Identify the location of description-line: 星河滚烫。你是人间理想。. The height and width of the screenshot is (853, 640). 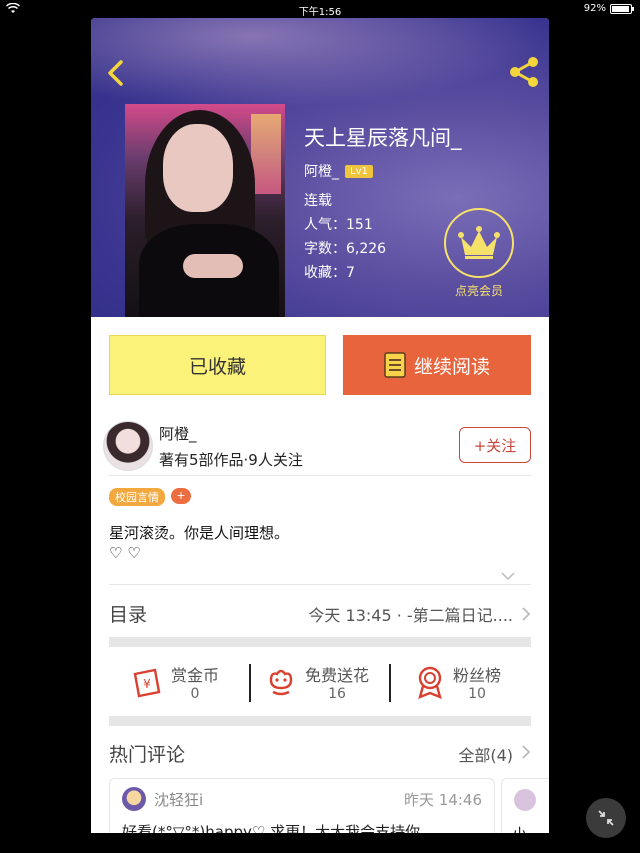
(199, 533).